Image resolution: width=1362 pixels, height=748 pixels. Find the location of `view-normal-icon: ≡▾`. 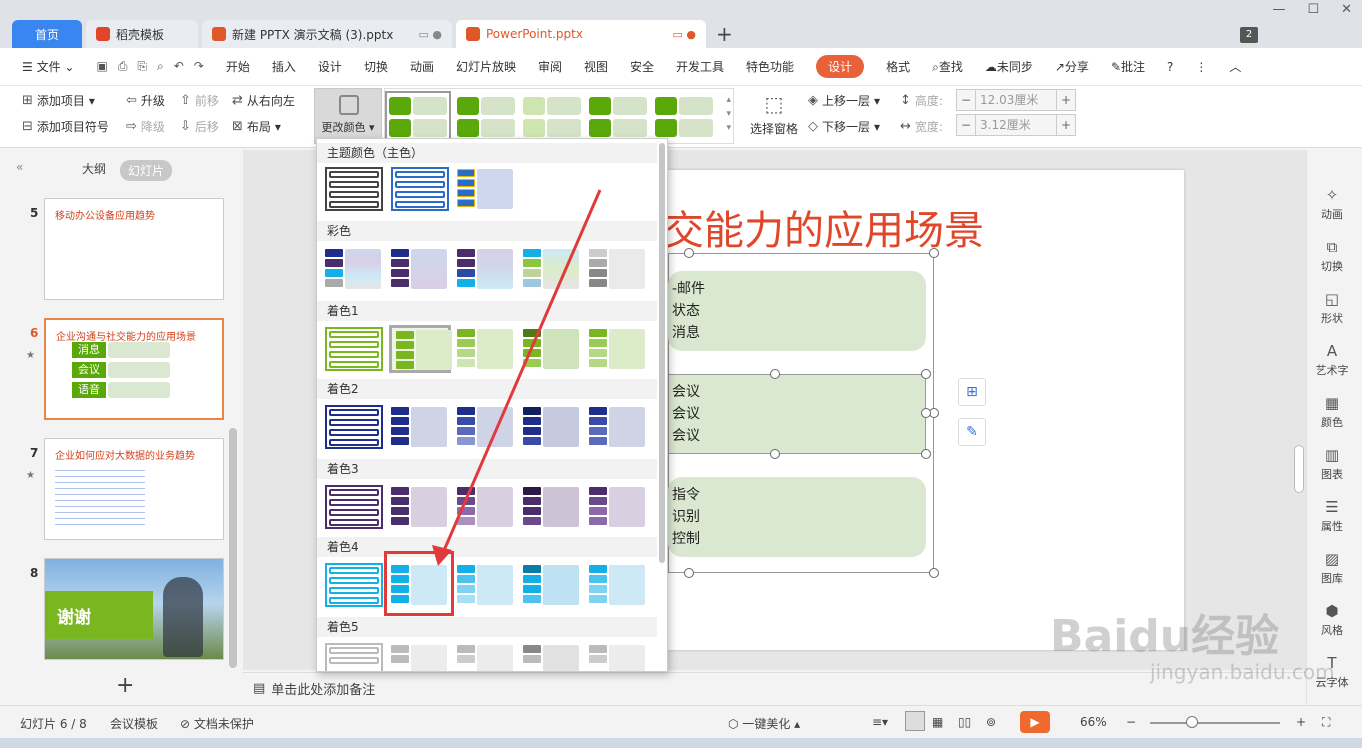

view-normal-icon: ≡▾ is located at coordinates (880, 722).